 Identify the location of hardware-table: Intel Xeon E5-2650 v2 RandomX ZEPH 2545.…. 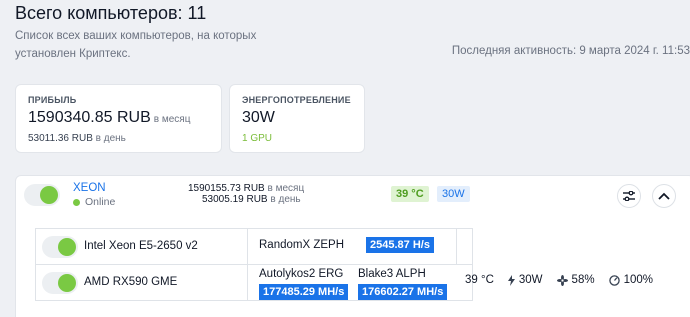
(254, 264).